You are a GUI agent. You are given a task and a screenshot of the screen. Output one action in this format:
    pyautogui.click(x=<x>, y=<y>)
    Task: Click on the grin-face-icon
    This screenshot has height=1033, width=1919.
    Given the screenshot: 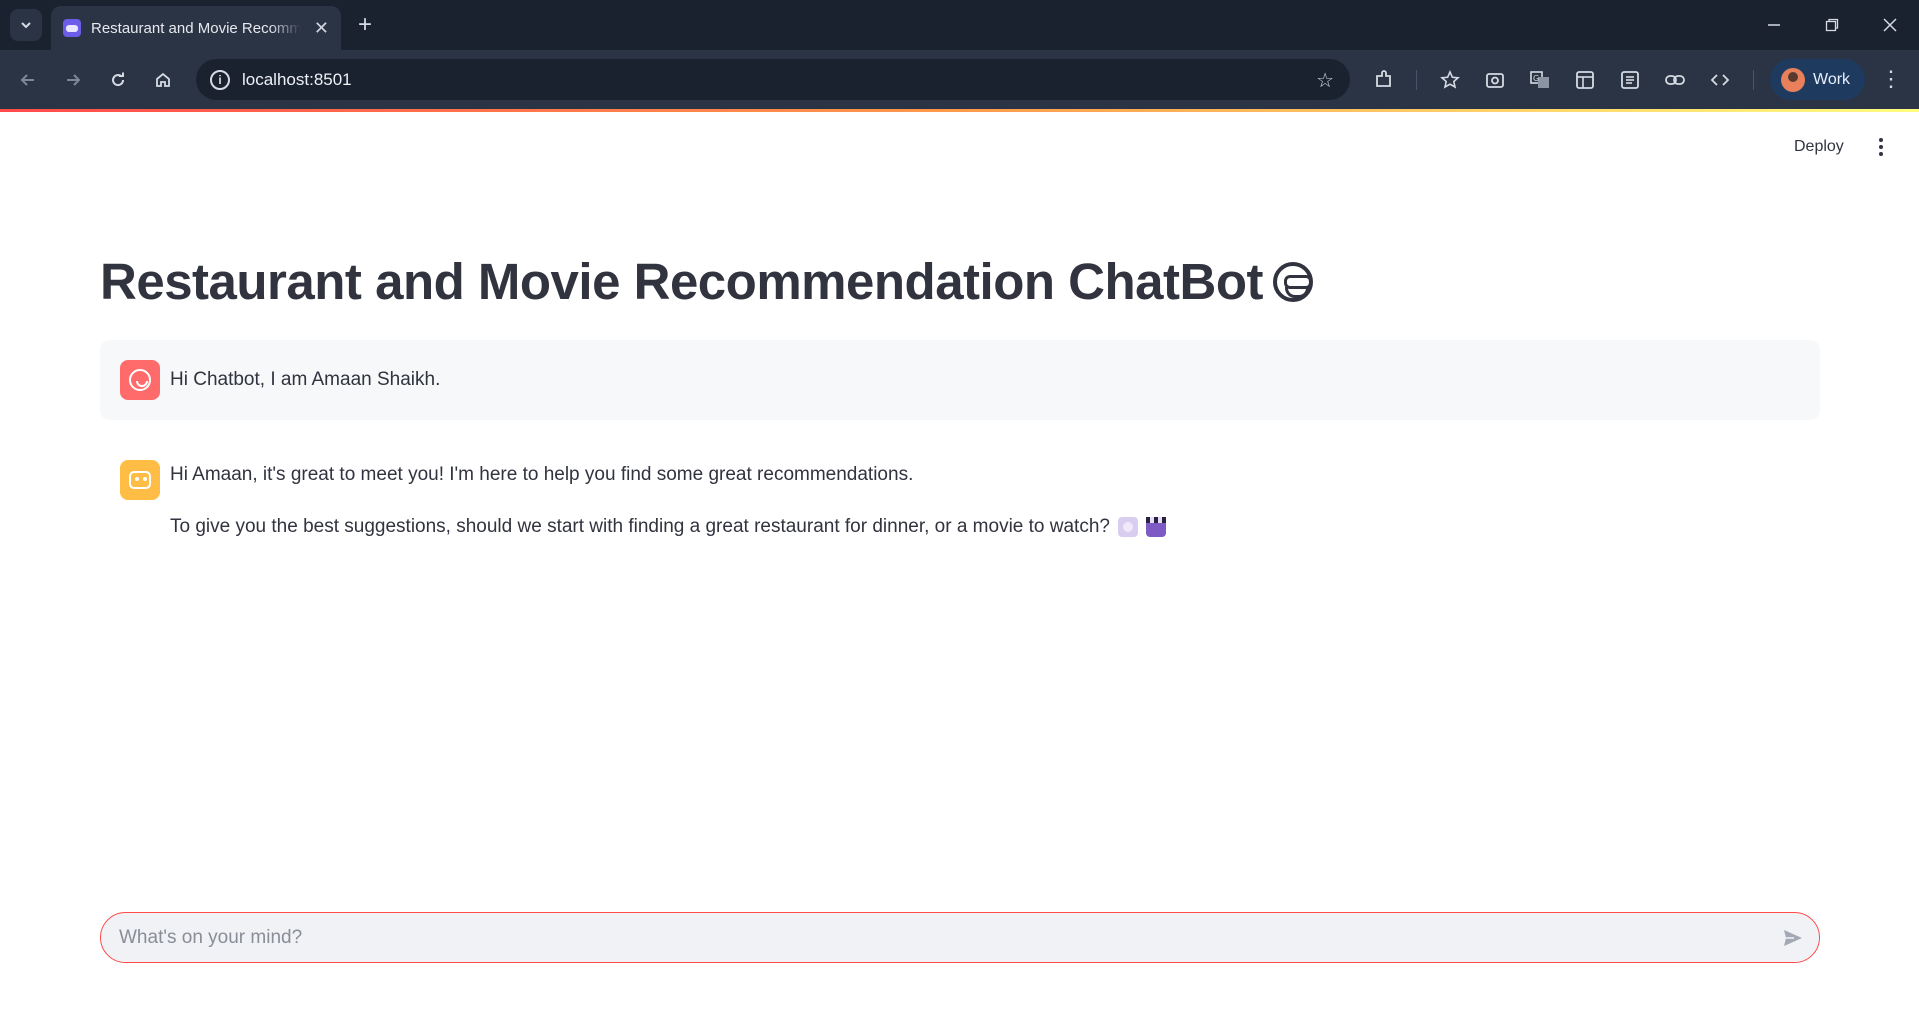 What is the action you would take?
    pyautogui.click(x=1292, y=281)
    